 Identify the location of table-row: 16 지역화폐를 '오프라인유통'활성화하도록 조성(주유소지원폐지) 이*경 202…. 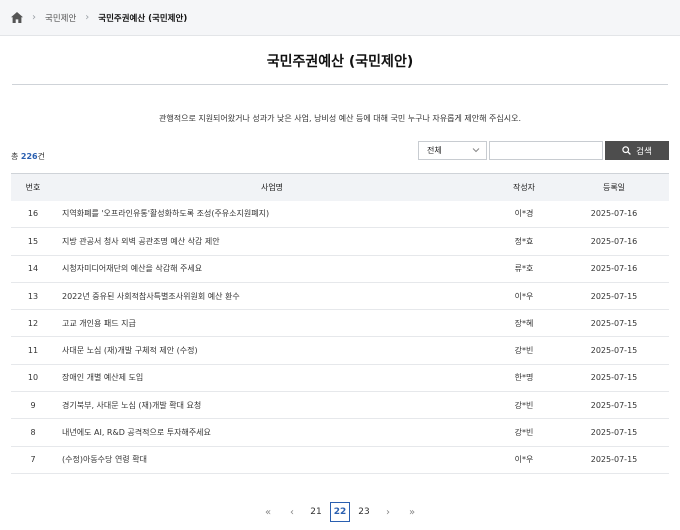
(340, 214).